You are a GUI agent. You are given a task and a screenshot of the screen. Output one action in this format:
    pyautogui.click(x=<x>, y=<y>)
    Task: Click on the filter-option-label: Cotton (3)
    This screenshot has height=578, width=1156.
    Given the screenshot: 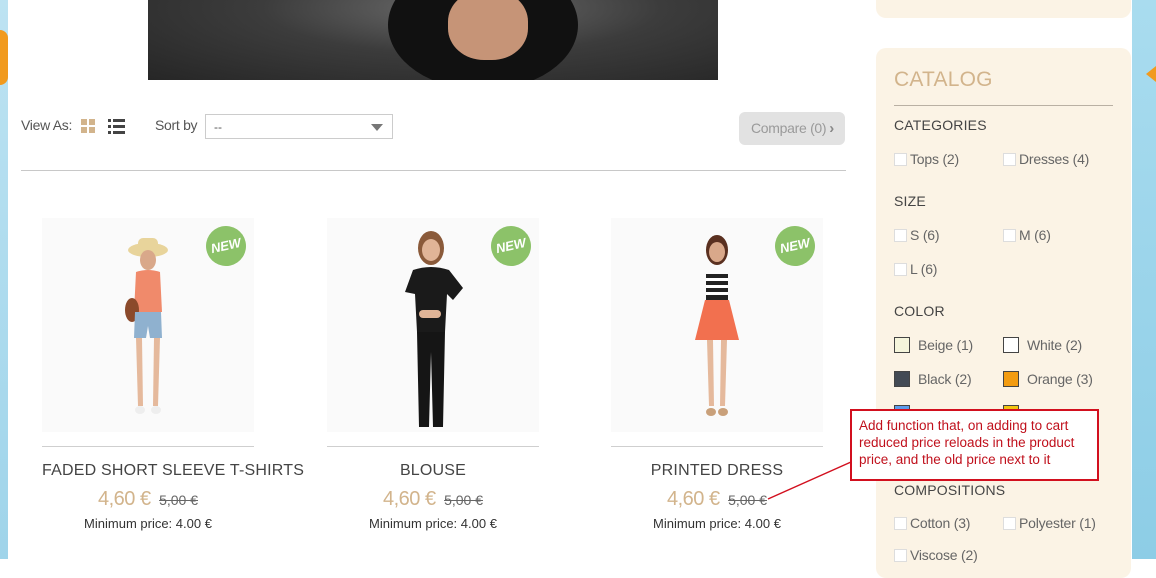 What is the action you would take?
    pyautogui.click(x=940, y=523)
    